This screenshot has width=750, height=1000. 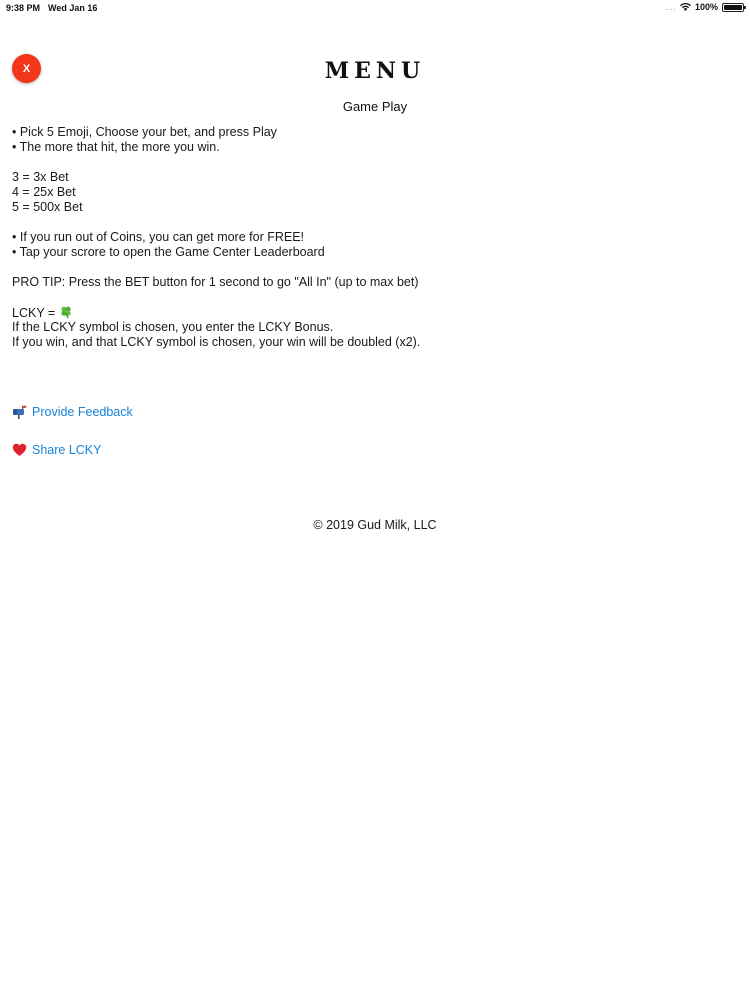 I want to click on payout-line: 4 = 25x Bet, so click(x=44, y=192).